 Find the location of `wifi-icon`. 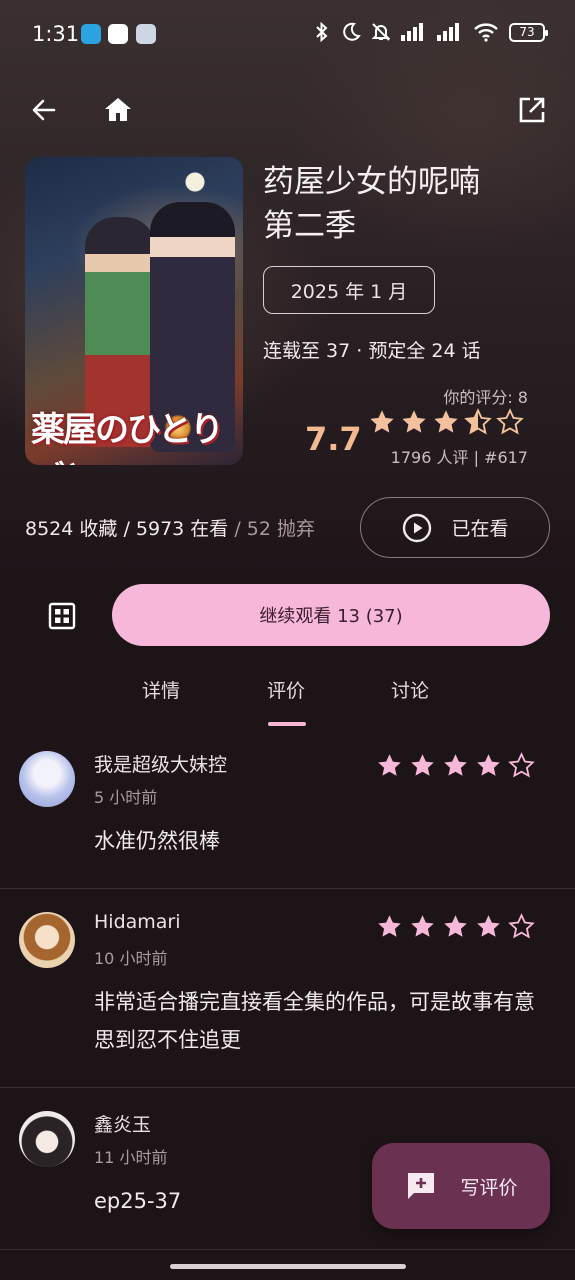

wifi-icon is located at coordinates (486, 32).